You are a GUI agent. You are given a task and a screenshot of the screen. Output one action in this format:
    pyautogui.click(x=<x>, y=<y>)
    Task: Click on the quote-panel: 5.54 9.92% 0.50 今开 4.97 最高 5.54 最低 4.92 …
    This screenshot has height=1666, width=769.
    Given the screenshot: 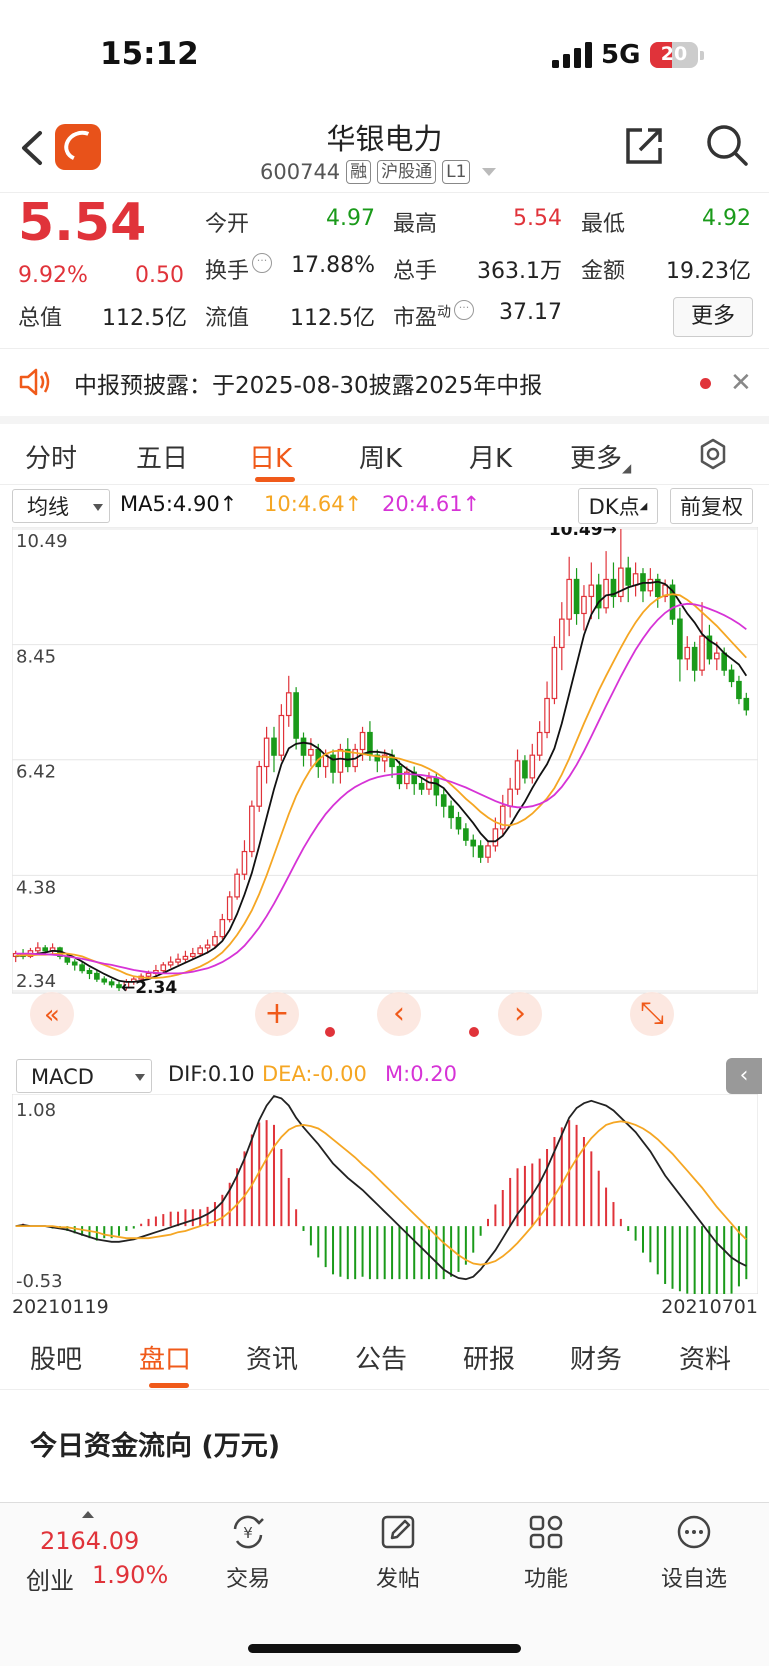 What is the action you would take?
    pyautogui.click(x=384, y=271)
    